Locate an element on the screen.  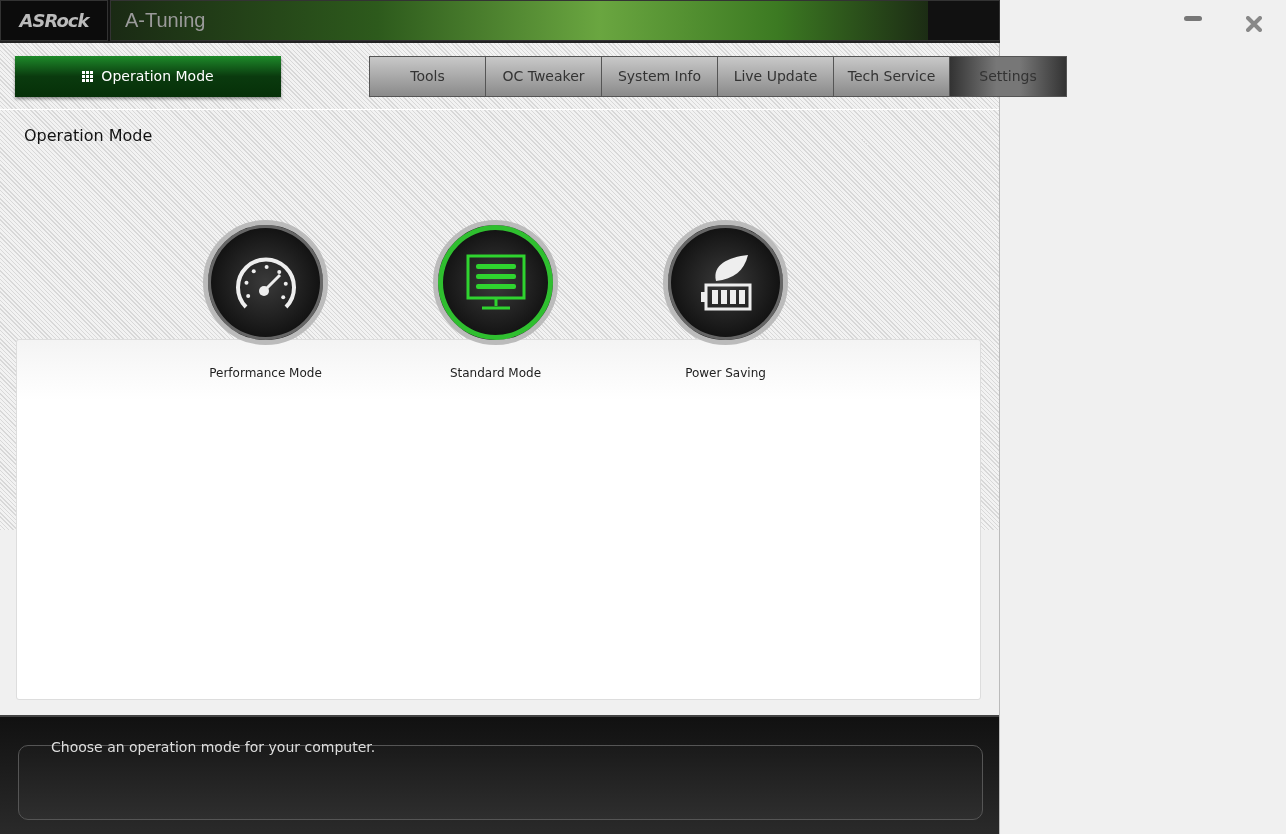
mode-label: Performance Mode is located at coordinates (265, 373).